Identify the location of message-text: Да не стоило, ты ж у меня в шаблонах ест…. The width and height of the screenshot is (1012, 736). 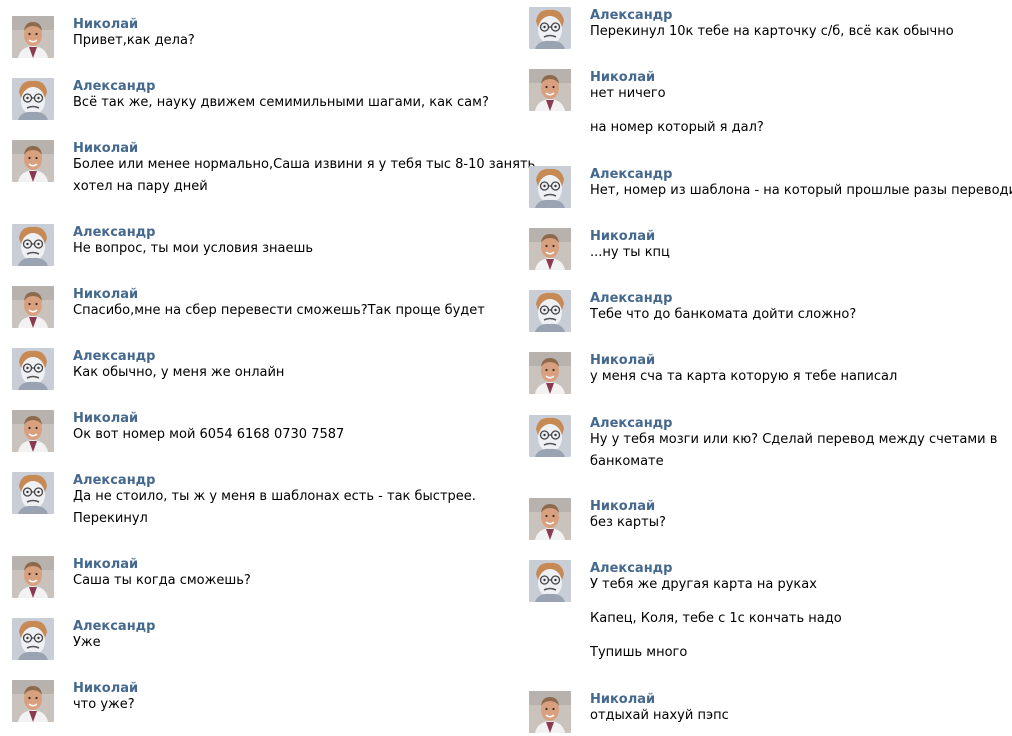
(274, 508).